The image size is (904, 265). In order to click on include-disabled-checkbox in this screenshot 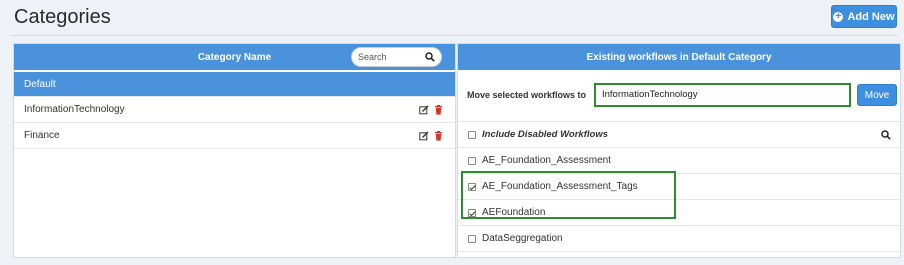, I will do `click(472, 134)`.